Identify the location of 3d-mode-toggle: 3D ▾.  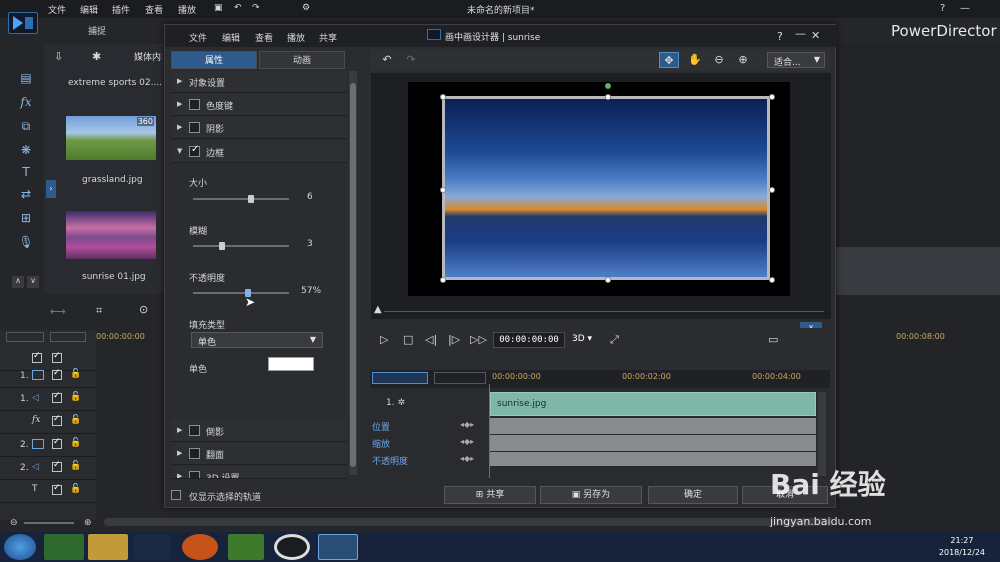
(582, 339).